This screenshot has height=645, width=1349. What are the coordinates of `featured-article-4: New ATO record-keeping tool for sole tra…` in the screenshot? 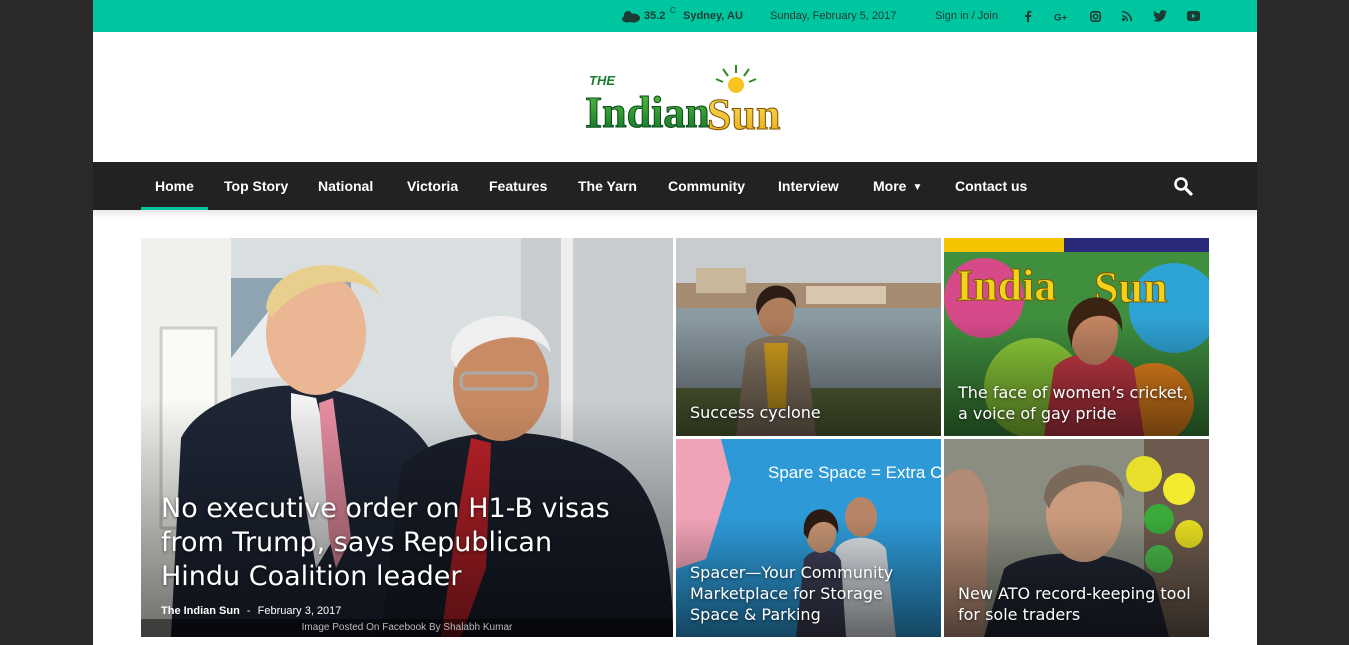 It's located at (1076, 538).